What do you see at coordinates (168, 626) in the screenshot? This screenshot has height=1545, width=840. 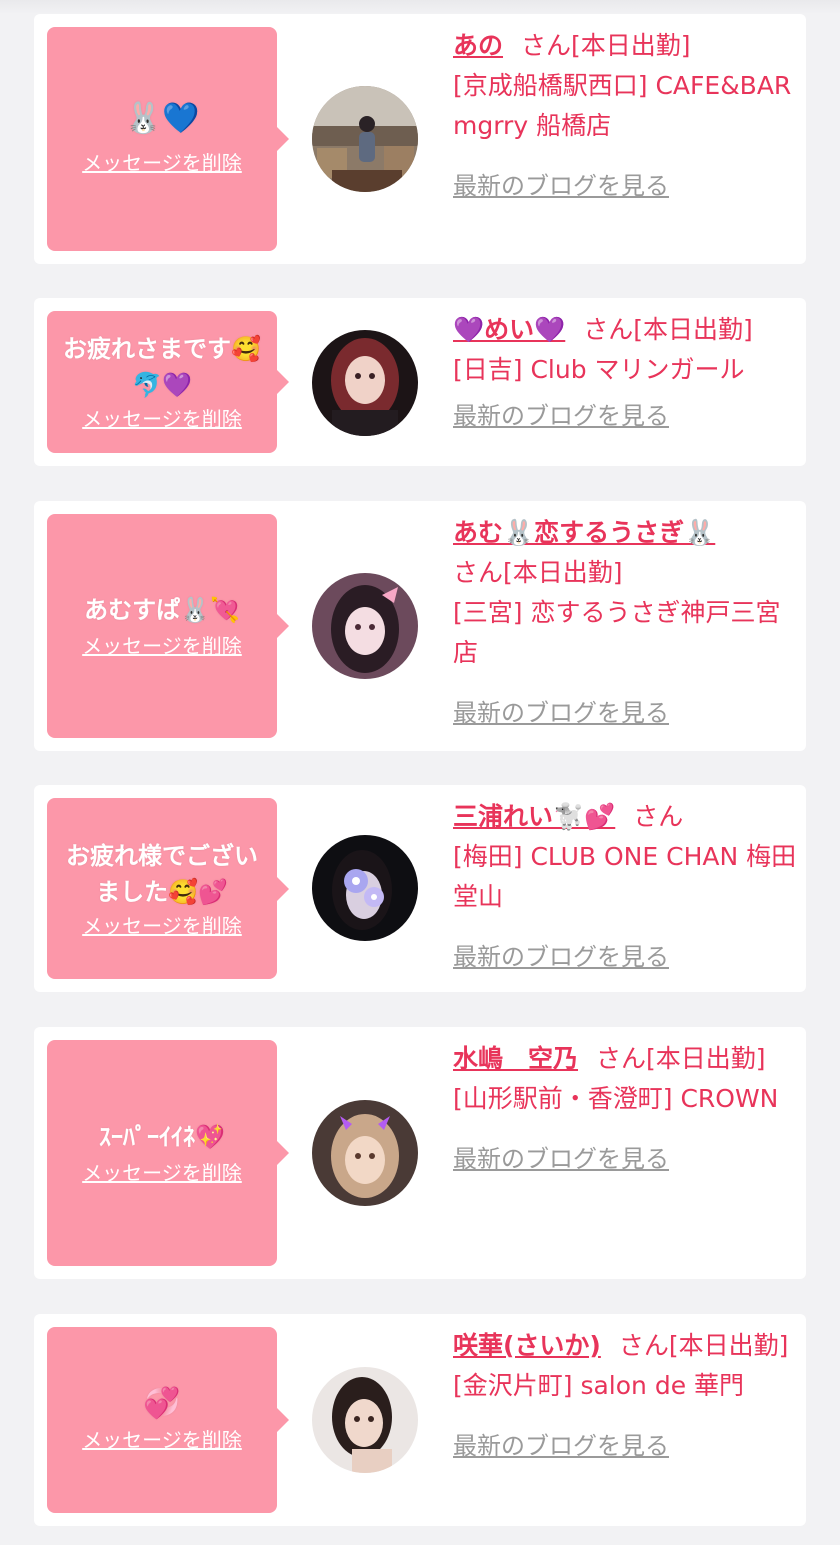 I see `message-bubble: あむすぱ🐰💘 メッセージを削除` at bounding box center [168, 626].